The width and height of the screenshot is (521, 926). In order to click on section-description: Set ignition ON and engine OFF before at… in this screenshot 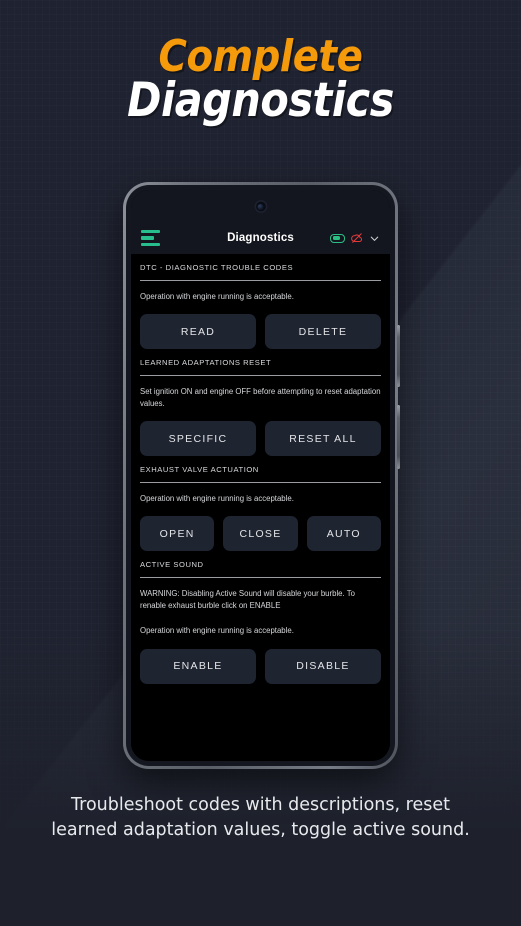, I will do `click(260, 398)`.